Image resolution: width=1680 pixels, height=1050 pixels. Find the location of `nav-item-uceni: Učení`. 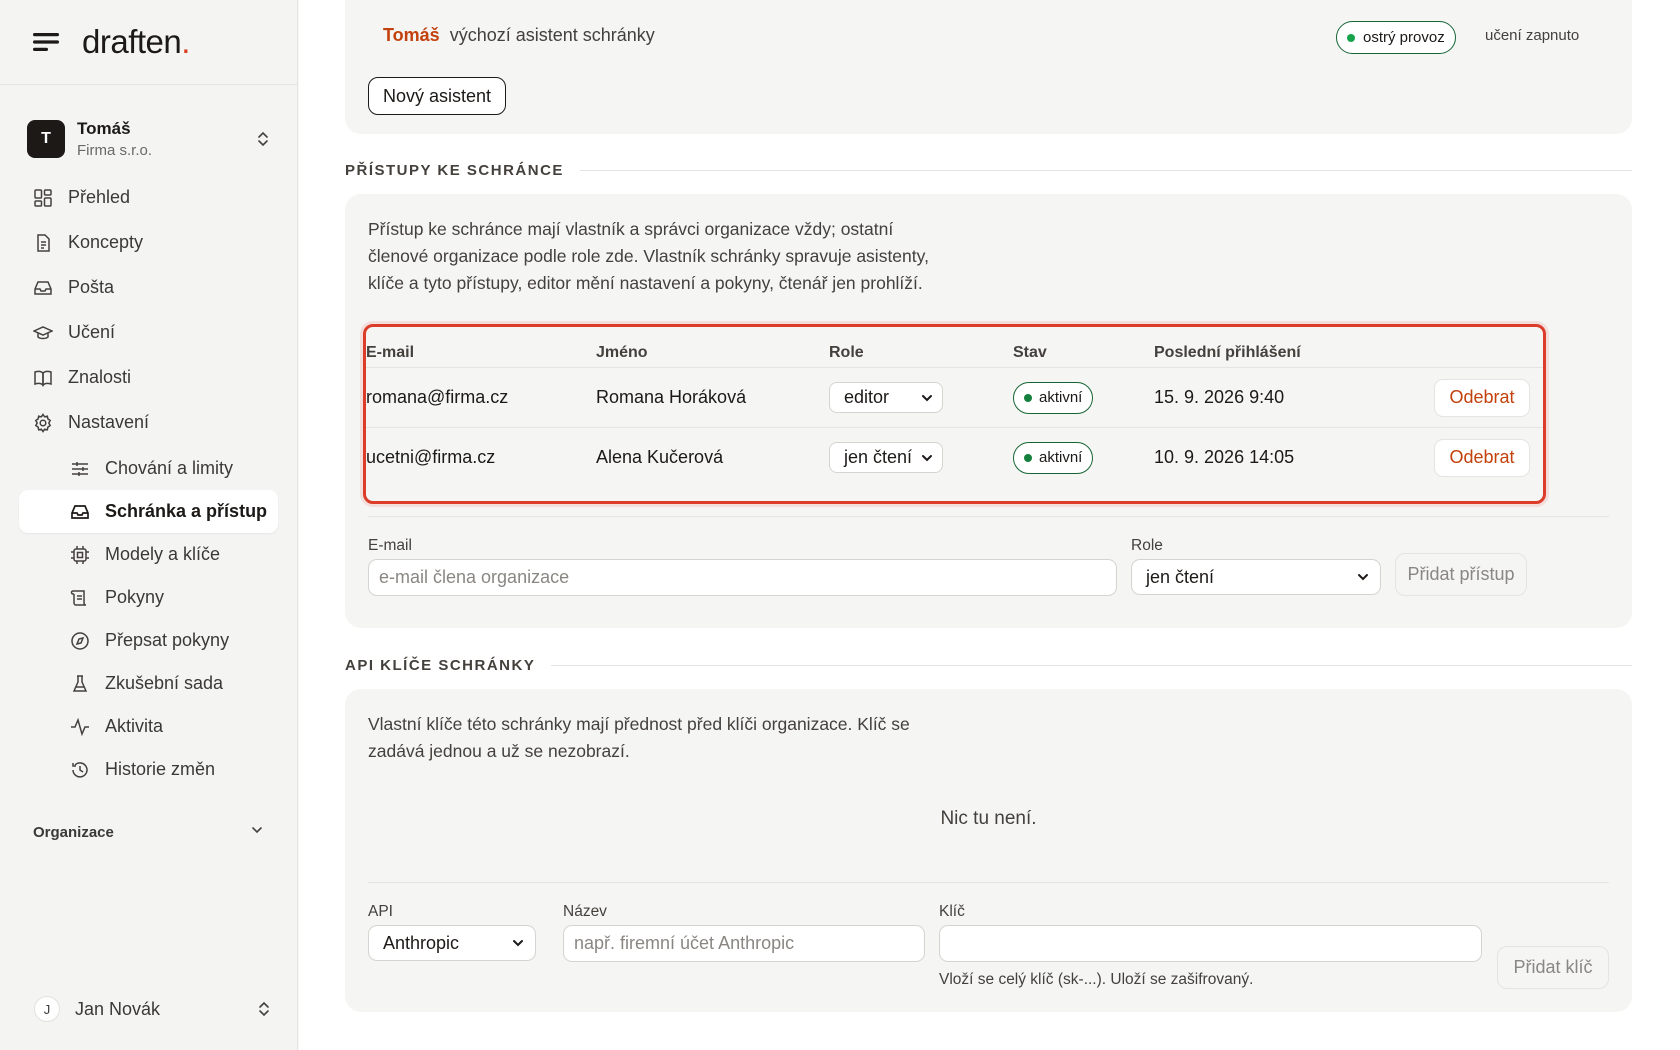

nav-item-uceni: Učení is located at coordinates (148, 332).